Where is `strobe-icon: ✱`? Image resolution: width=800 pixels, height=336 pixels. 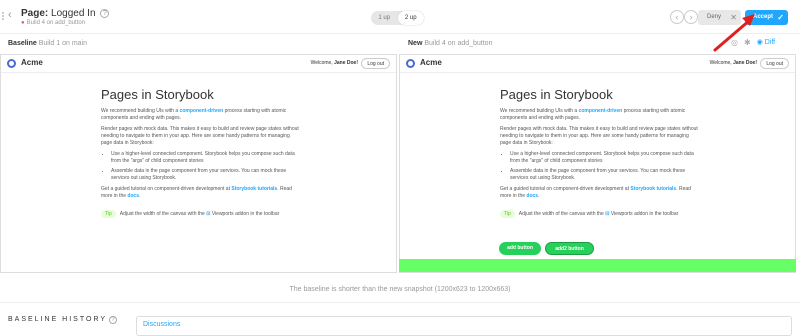
strobe-icon: ✱ is located at coordinates (747, 42).